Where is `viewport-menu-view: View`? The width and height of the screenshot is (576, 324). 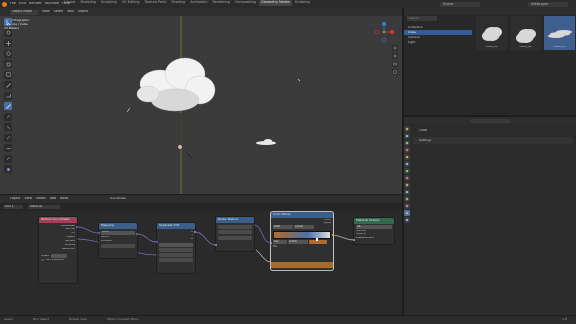
viewport-menu-view: View is located at coordinates (46, 11).